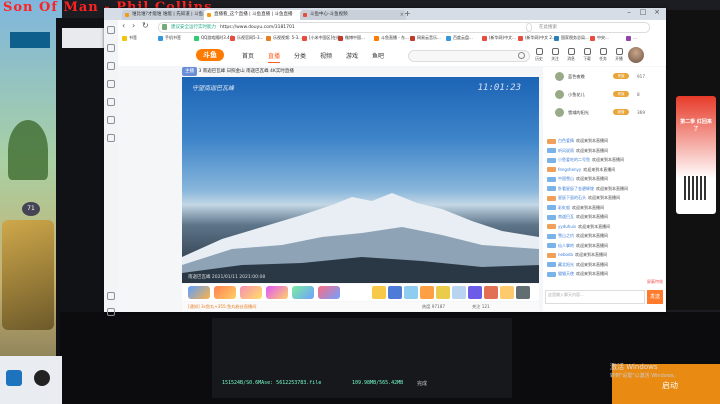 This screenshot has width=720, height=404. I want to click on activate-button: 启动, so click(670, 385).